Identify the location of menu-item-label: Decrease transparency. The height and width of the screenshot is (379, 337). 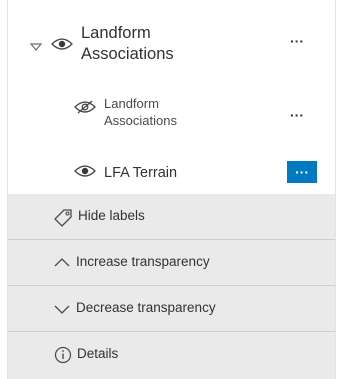
(146, 307).